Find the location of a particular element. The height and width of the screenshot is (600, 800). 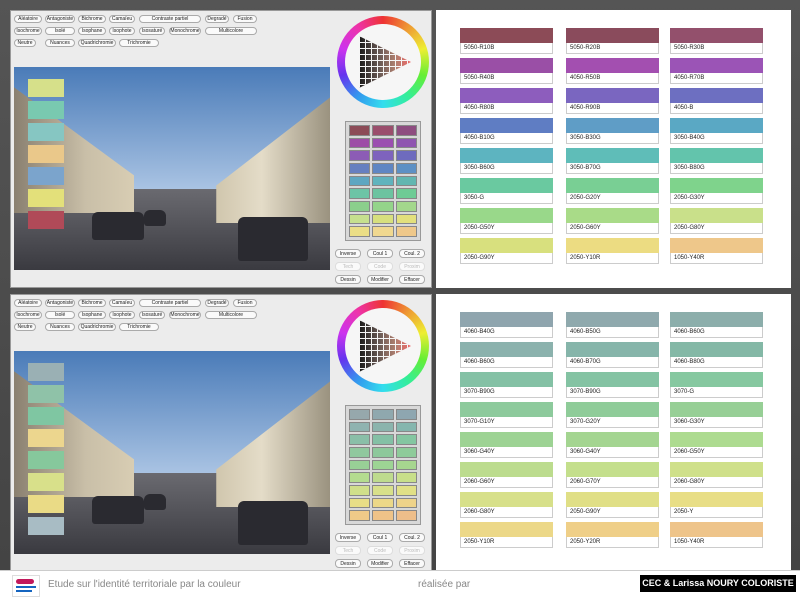

mode-button-isole: Isolé is located at coordinates (60, 315).